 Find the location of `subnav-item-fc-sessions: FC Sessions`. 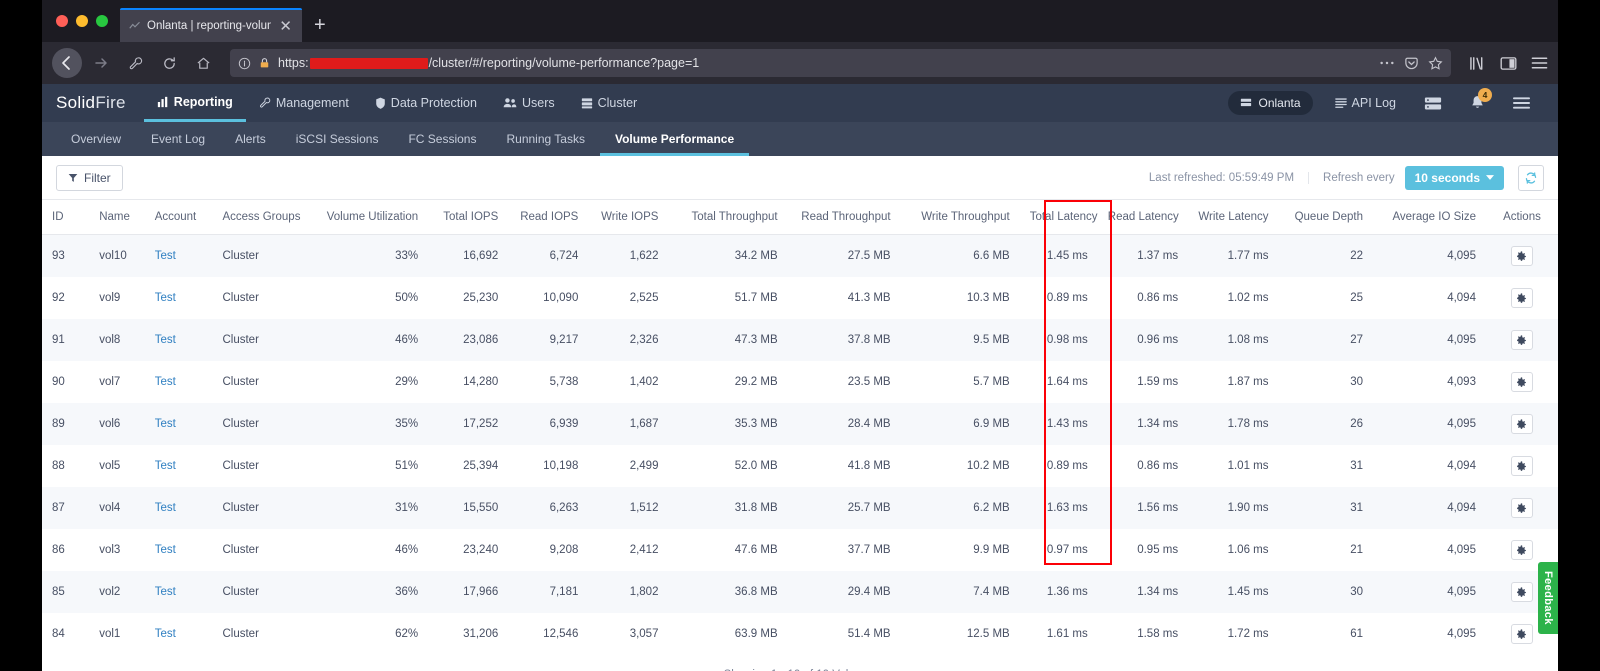

subnav-item-fc-sessions: FC Sessions is located at coordinates (442, 139).